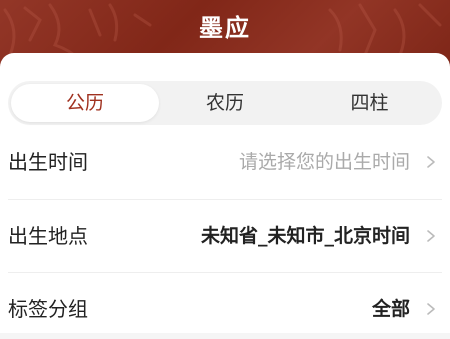  Describe the element at coordinates (48, 236) in the screenshot. I see `birth-place-label: 出生地点` at that location.